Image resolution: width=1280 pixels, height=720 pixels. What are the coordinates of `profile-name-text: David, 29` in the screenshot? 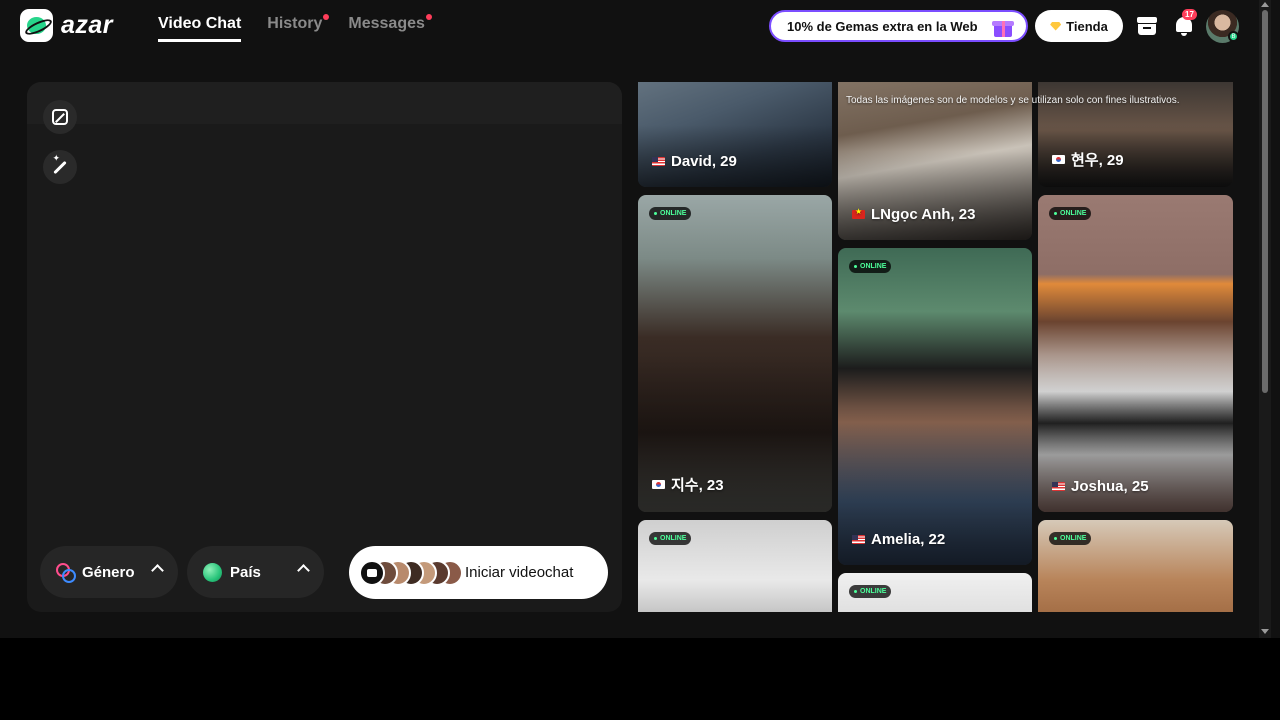 It's located at (704, 161).